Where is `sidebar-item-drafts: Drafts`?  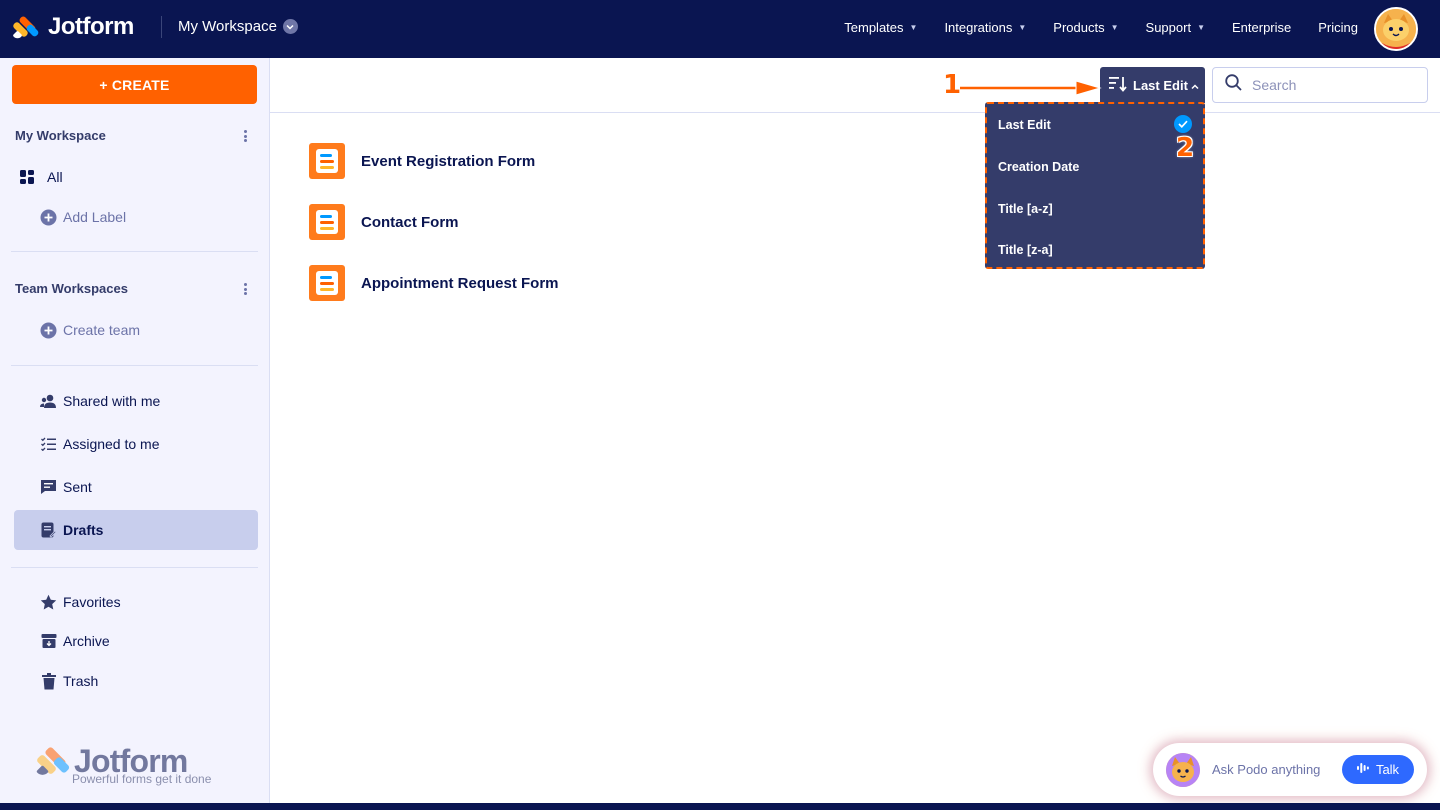 sidebar-item-drafts: Drafts is located at coordinates (136, 530).